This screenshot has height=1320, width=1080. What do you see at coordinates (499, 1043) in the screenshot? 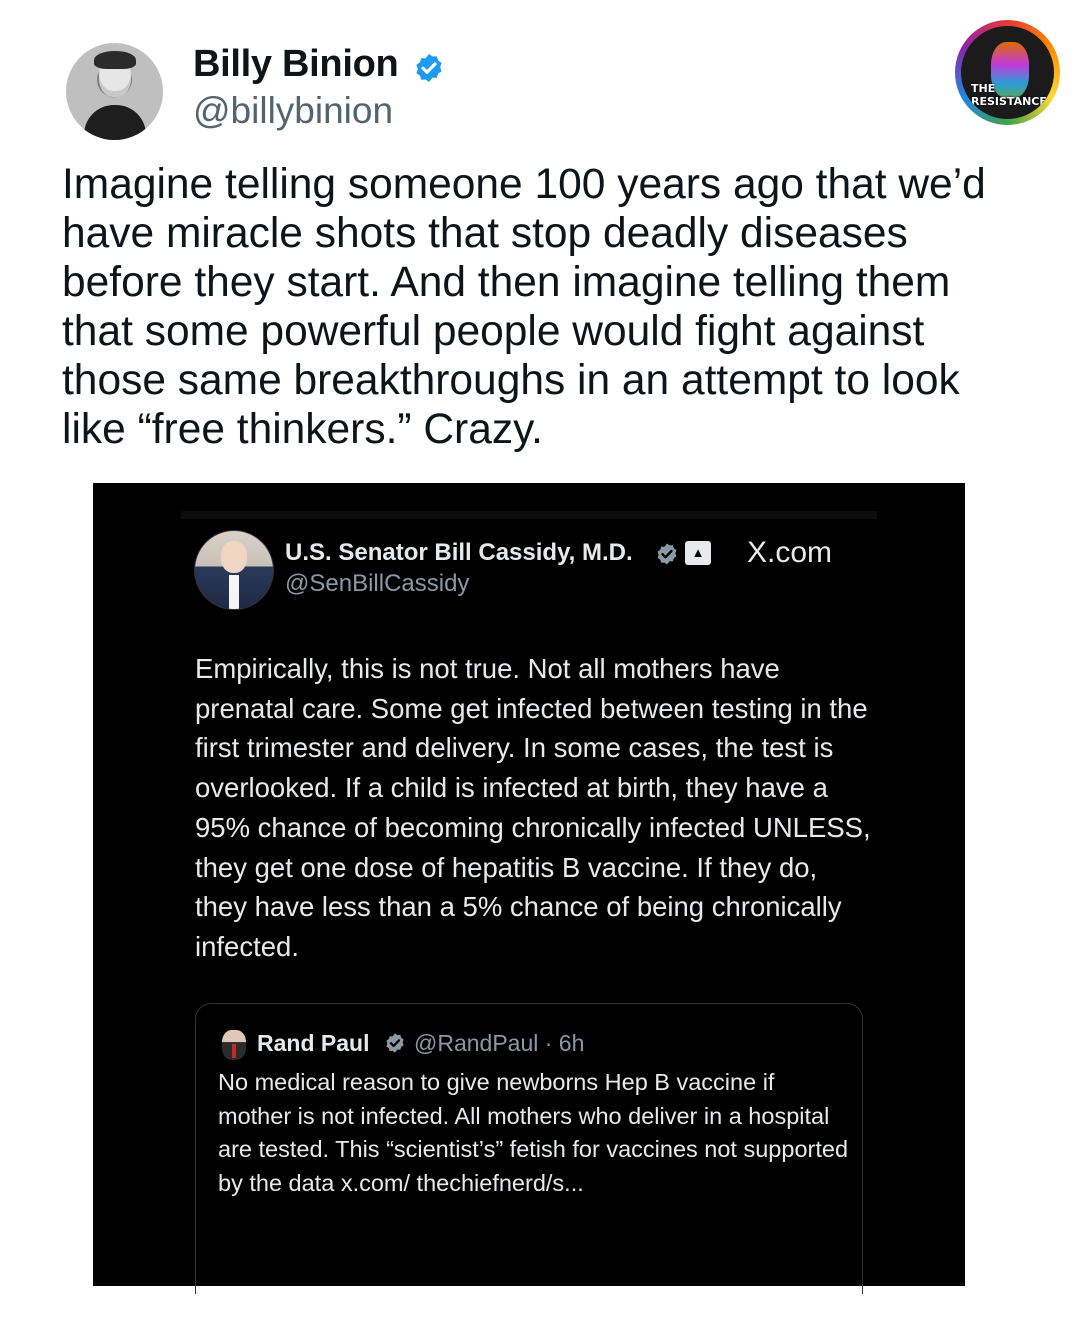
I see `rand-paul-handle-time: @RandPaul · 6h` at bounding box center [499, 1043].